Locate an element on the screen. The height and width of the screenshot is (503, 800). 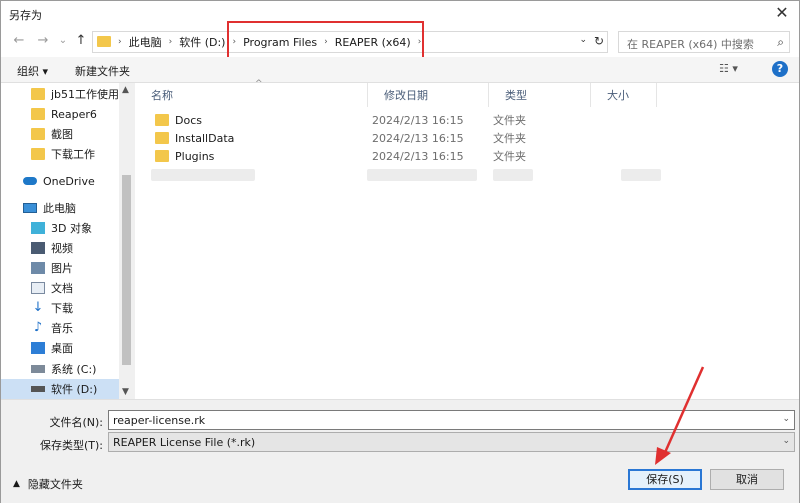
sidebar-item-drive-d: 软件 (D:) is located at coordinates (60, 389).